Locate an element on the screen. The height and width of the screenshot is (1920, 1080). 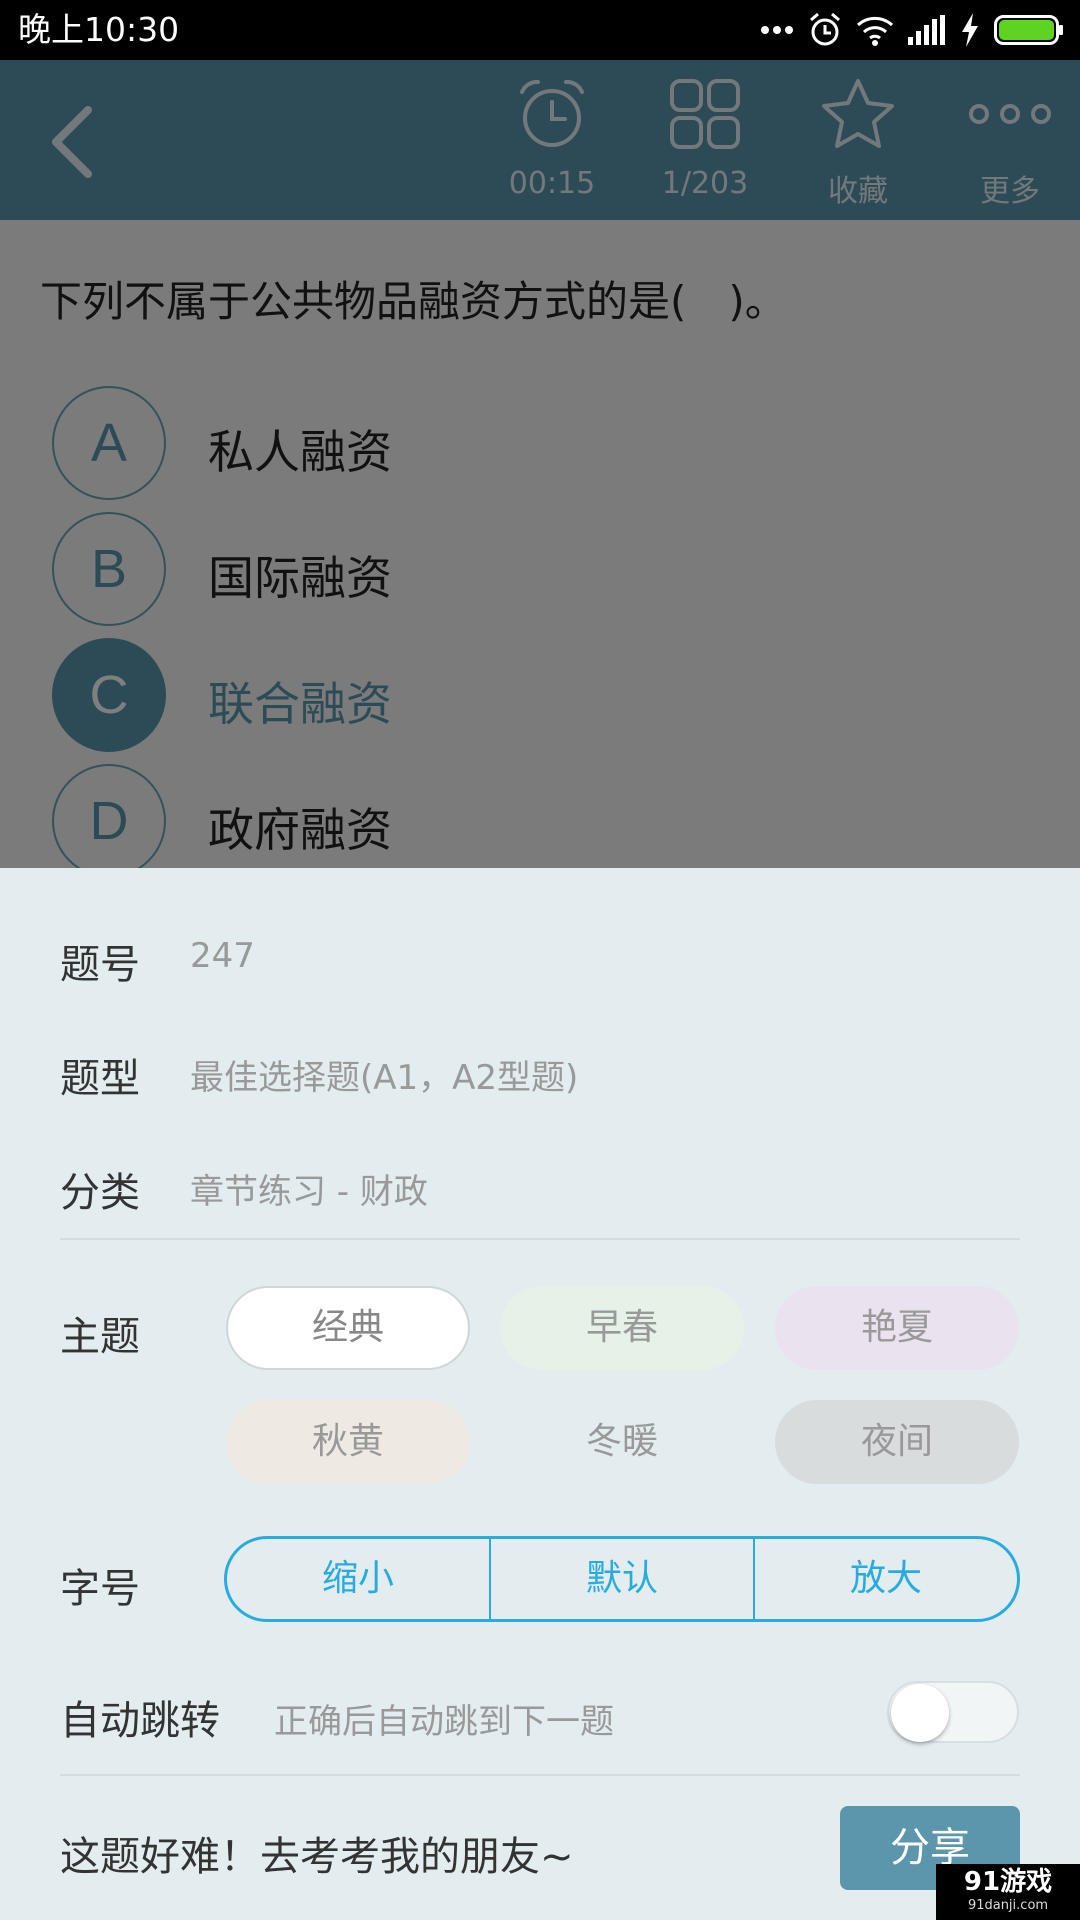
auto-jump-description: 正确后自动跳到下一题 is located at coordinates (444, 1722).